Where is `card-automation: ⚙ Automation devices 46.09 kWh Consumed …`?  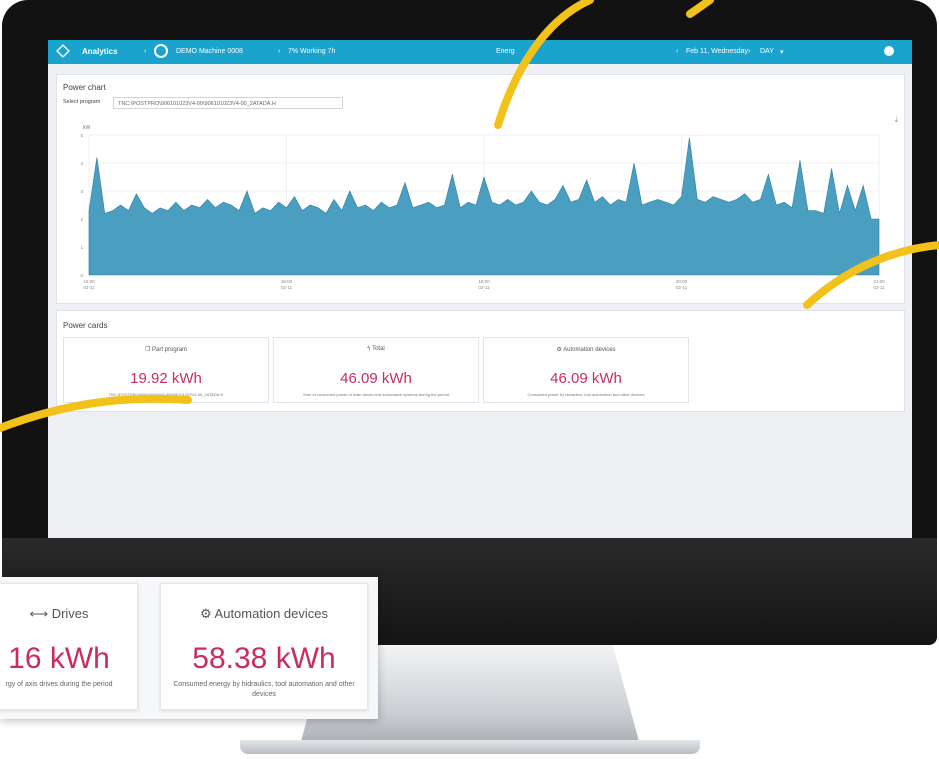
card-automation: ⚙ Automation devices 46.09 kWh Consumed … is located at coordinates (586, 370).